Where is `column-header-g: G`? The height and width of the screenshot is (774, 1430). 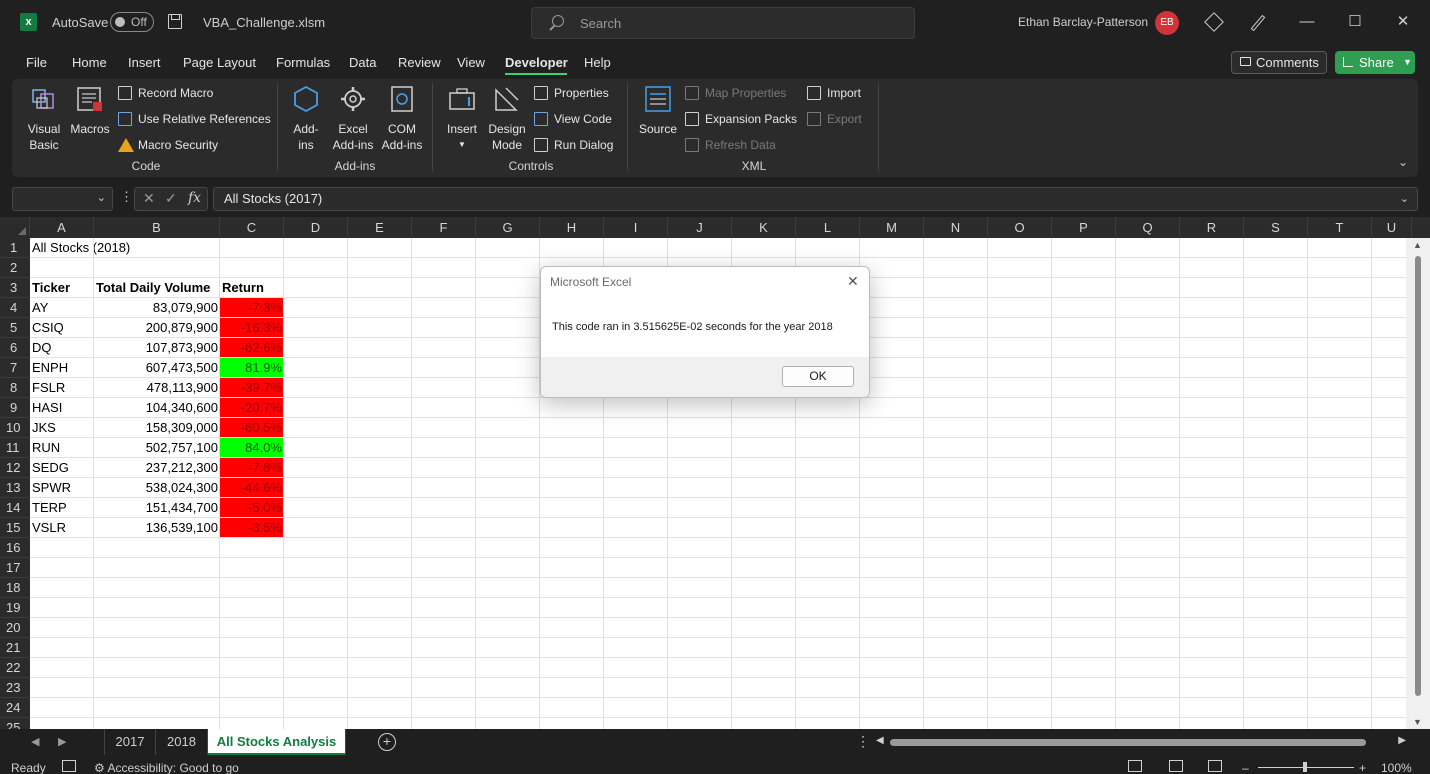
column-header-g: G is located at coordinates (508, 227).